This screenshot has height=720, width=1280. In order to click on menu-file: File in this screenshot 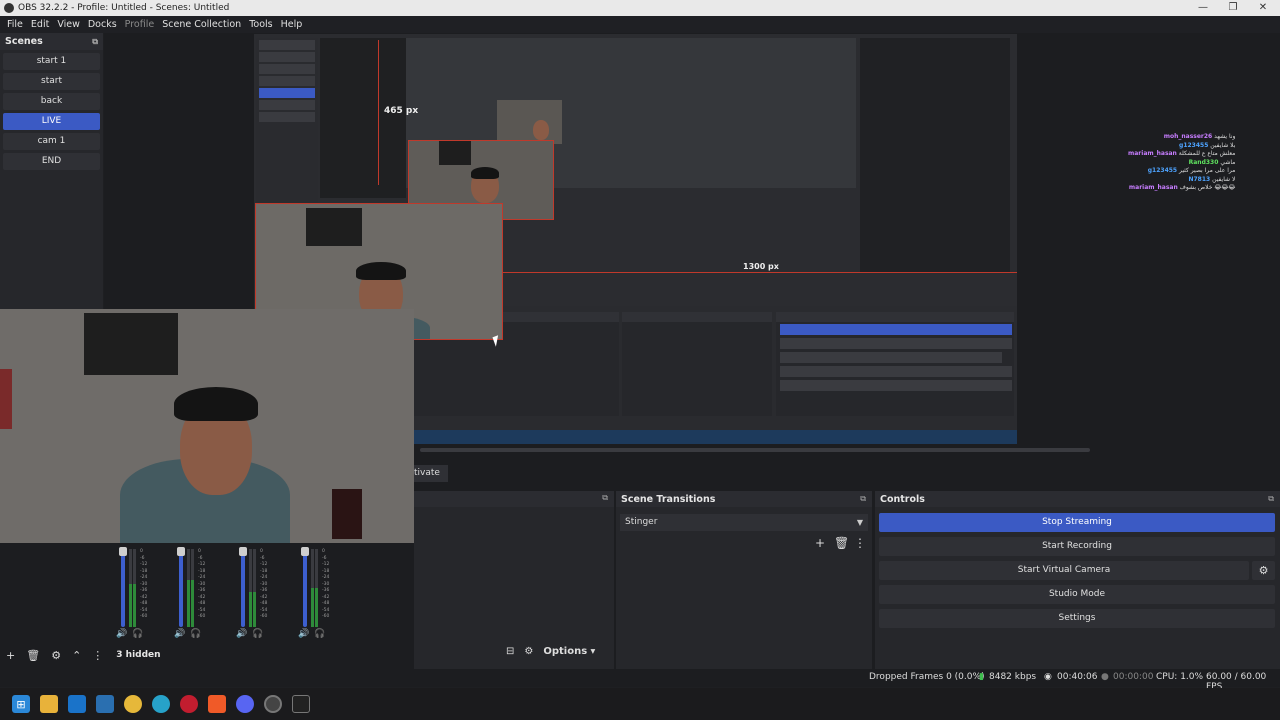, I will do `click(15, 24)`.